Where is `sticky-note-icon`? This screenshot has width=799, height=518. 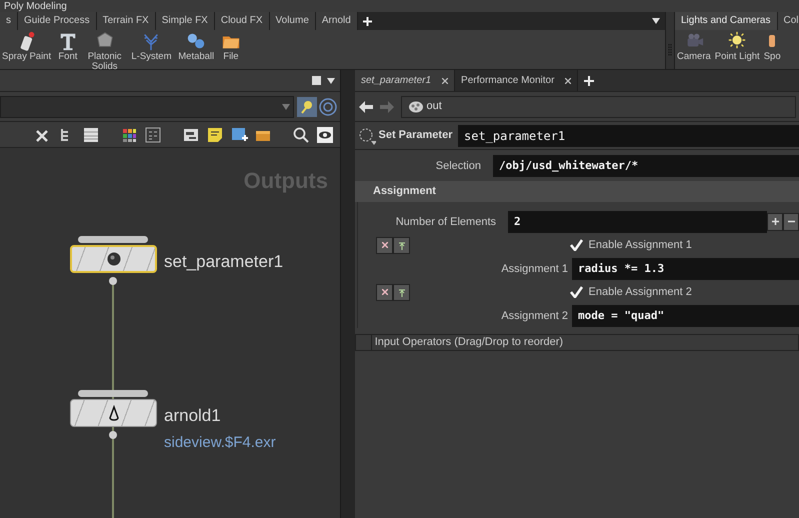
sticky-note-icon is located at coordinates (215, 135).